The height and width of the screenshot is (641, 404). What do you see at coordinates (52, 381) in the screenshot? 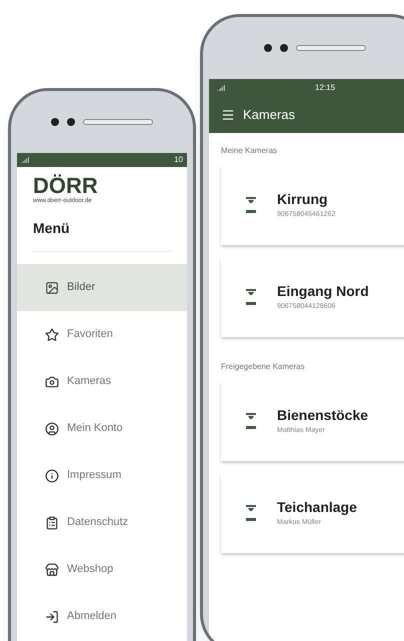
I see `camera-icon` at bounding box center [52, 381].